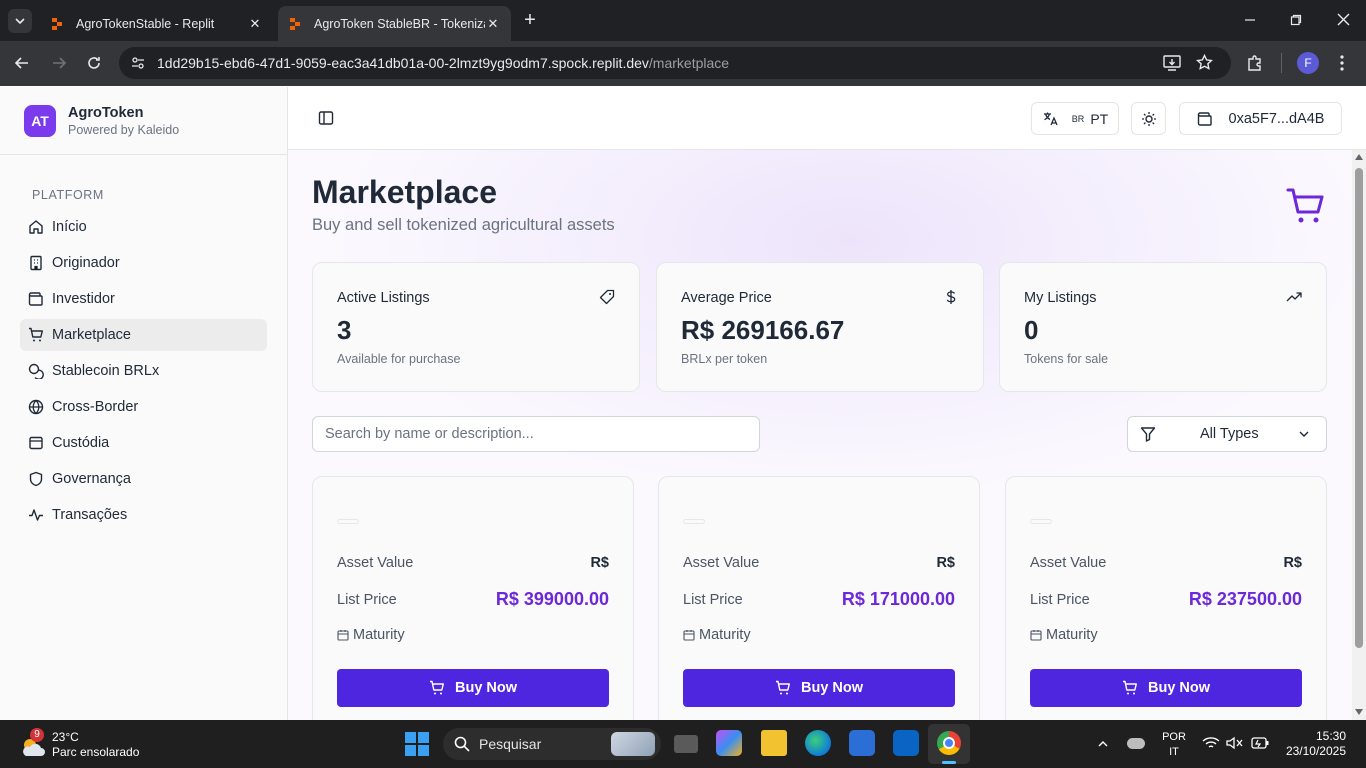 The image size is (1366, 768). What do you see at coordinates (1250, 20) in the screenshot?
I see `minimize-icon` at bounding box center [1250, 20].